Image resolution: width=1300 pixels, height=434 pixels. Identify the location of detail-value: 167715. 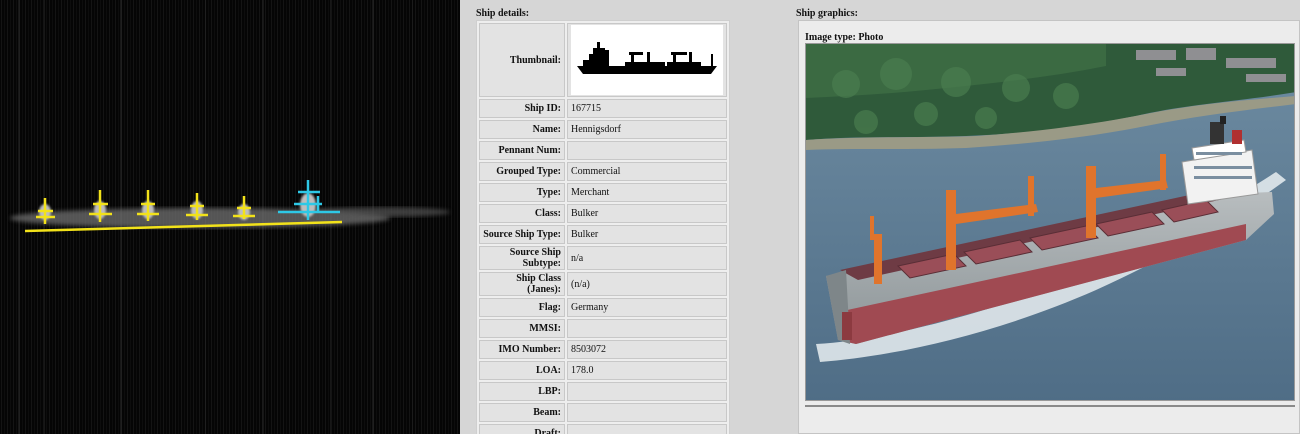
(647, 108).